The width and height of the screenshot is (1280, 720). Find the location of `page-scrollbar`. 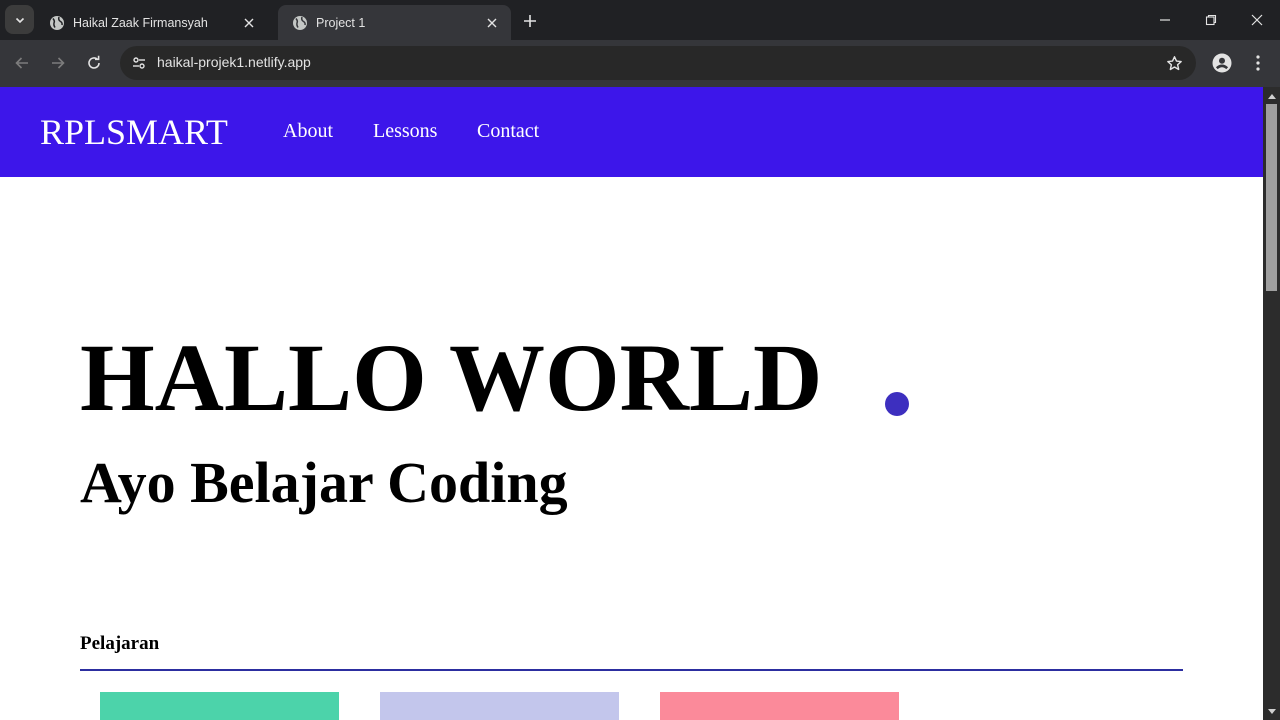

page-scrollbar is located at coordinates (1271, 403).